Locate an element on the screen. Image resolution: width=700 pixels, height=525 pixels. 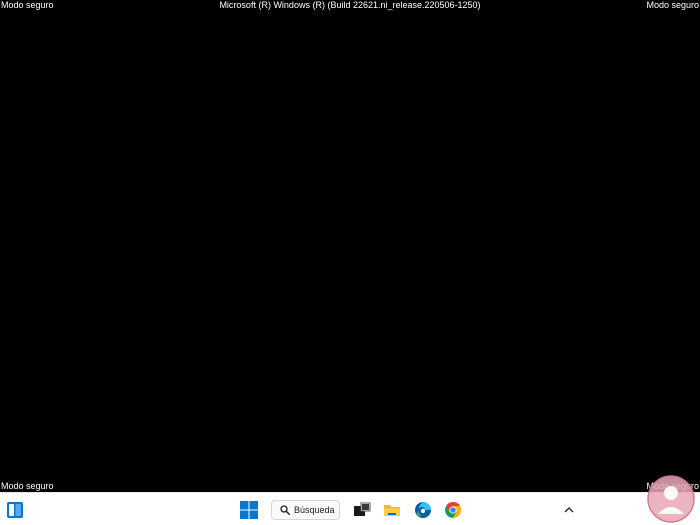
edge-icon is located at coordinates (423, 510).